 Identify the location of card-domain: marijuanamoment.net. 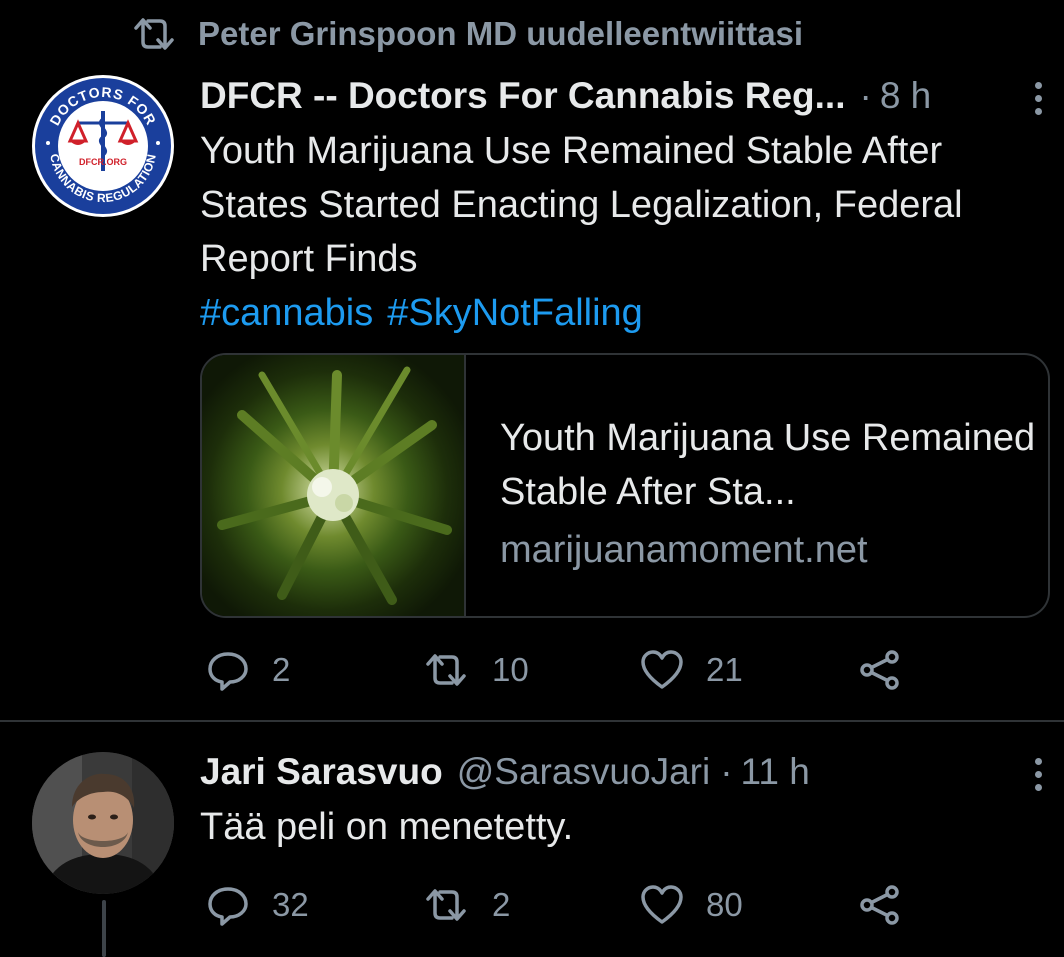
(684, 550).